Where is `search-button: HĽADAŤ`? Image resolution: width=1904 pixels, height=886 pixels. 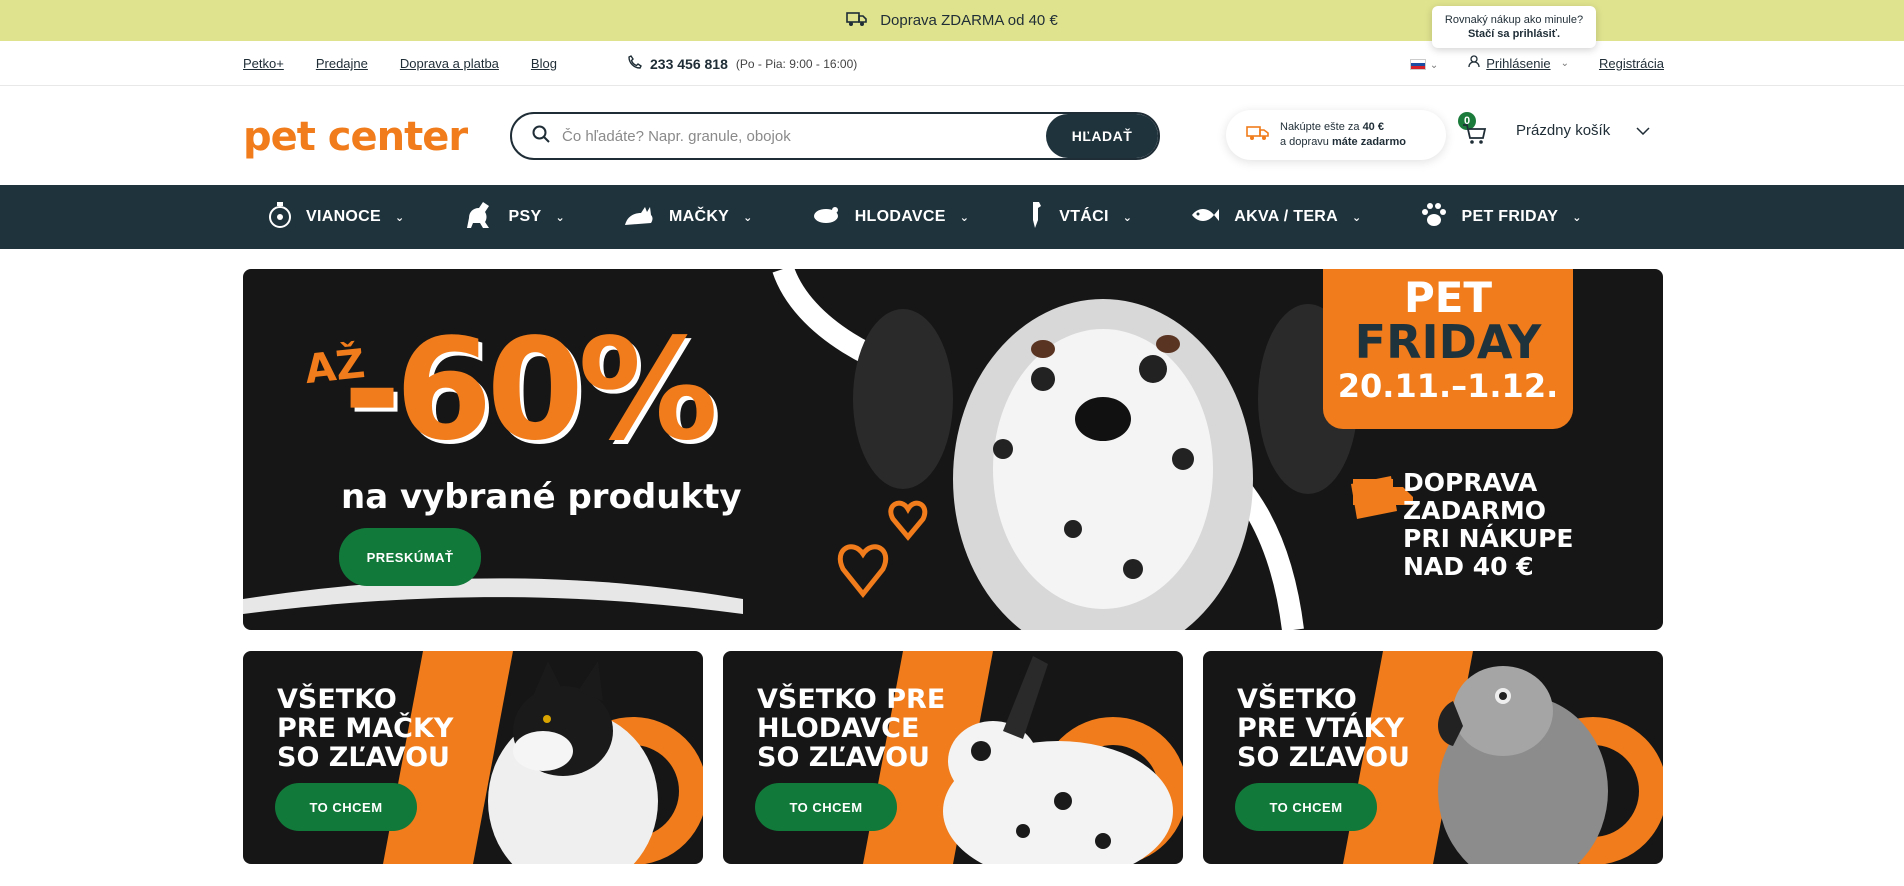
search-button: HĽADAŤ is located at coordinates (1102, 136).